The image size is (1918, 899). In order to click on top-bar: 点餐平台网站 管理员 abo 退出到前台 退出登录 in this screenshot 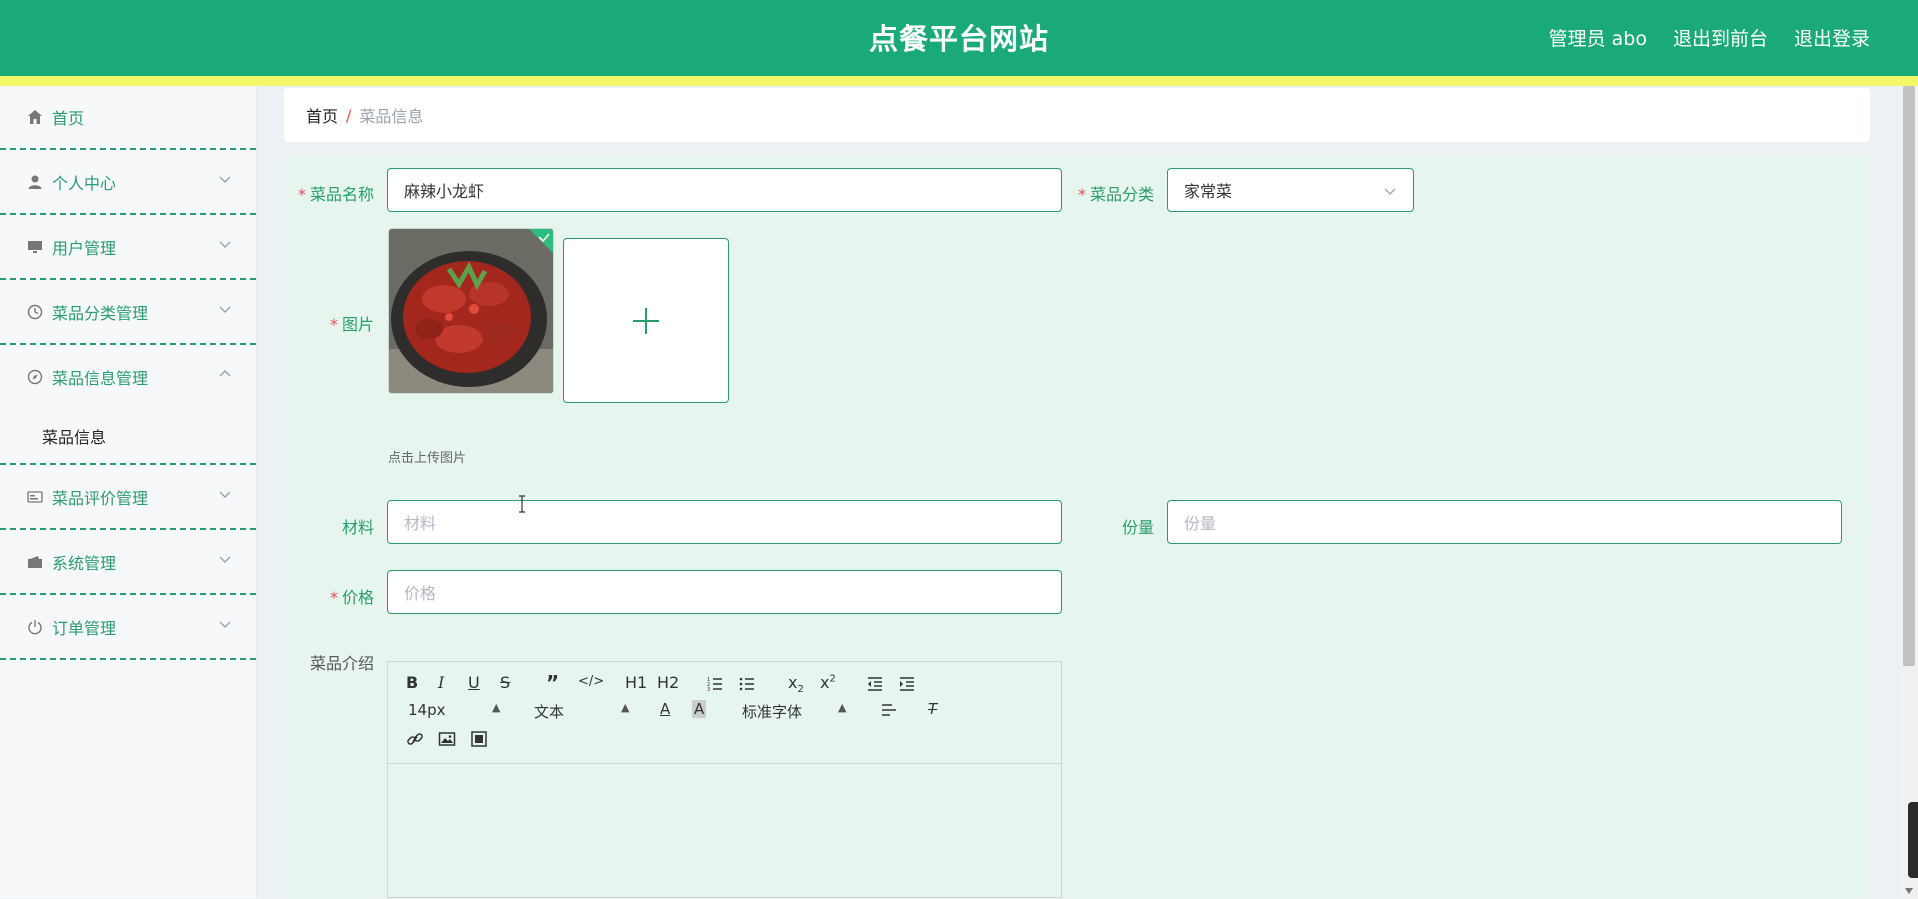, I will do `click(959, 38)`.